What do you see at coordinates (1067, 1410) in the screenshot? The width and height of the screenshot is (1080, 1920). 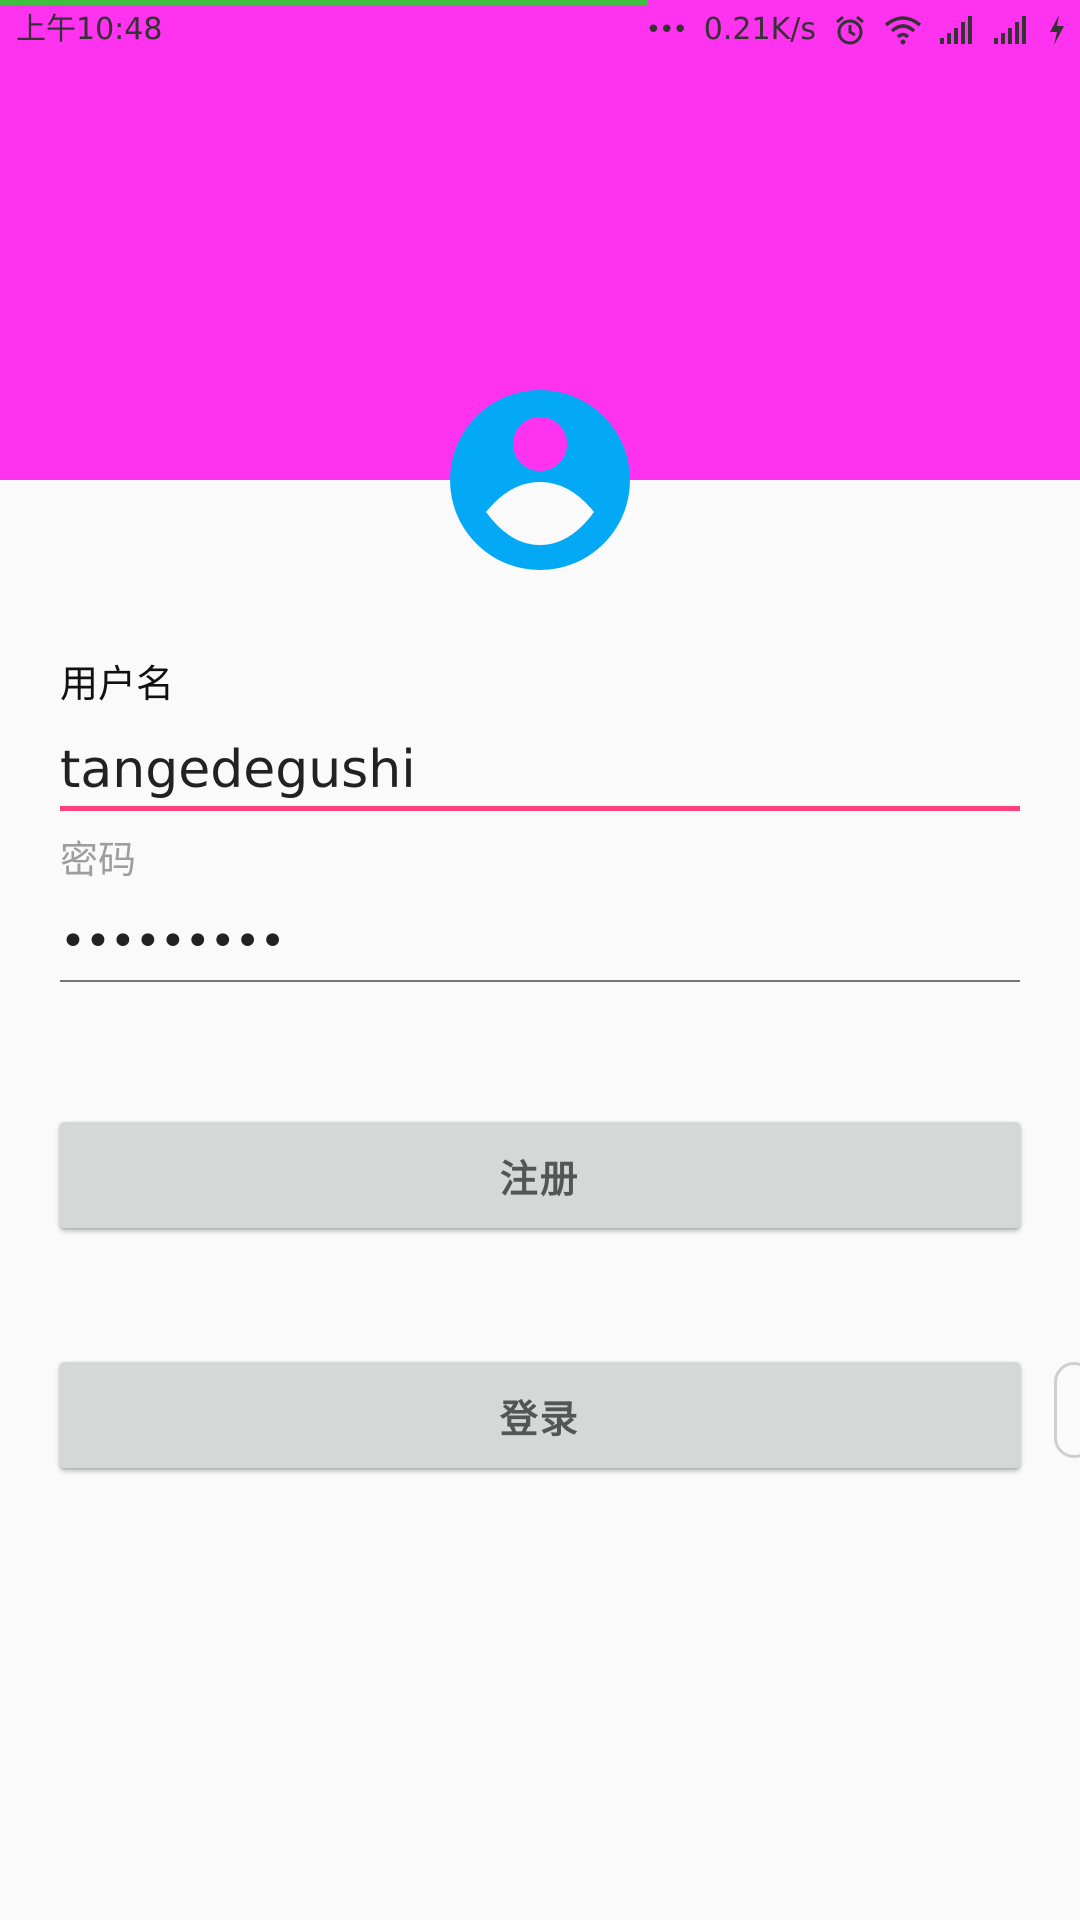 I see `edge-swipe-handle` at bounding box center [1067, 1410].